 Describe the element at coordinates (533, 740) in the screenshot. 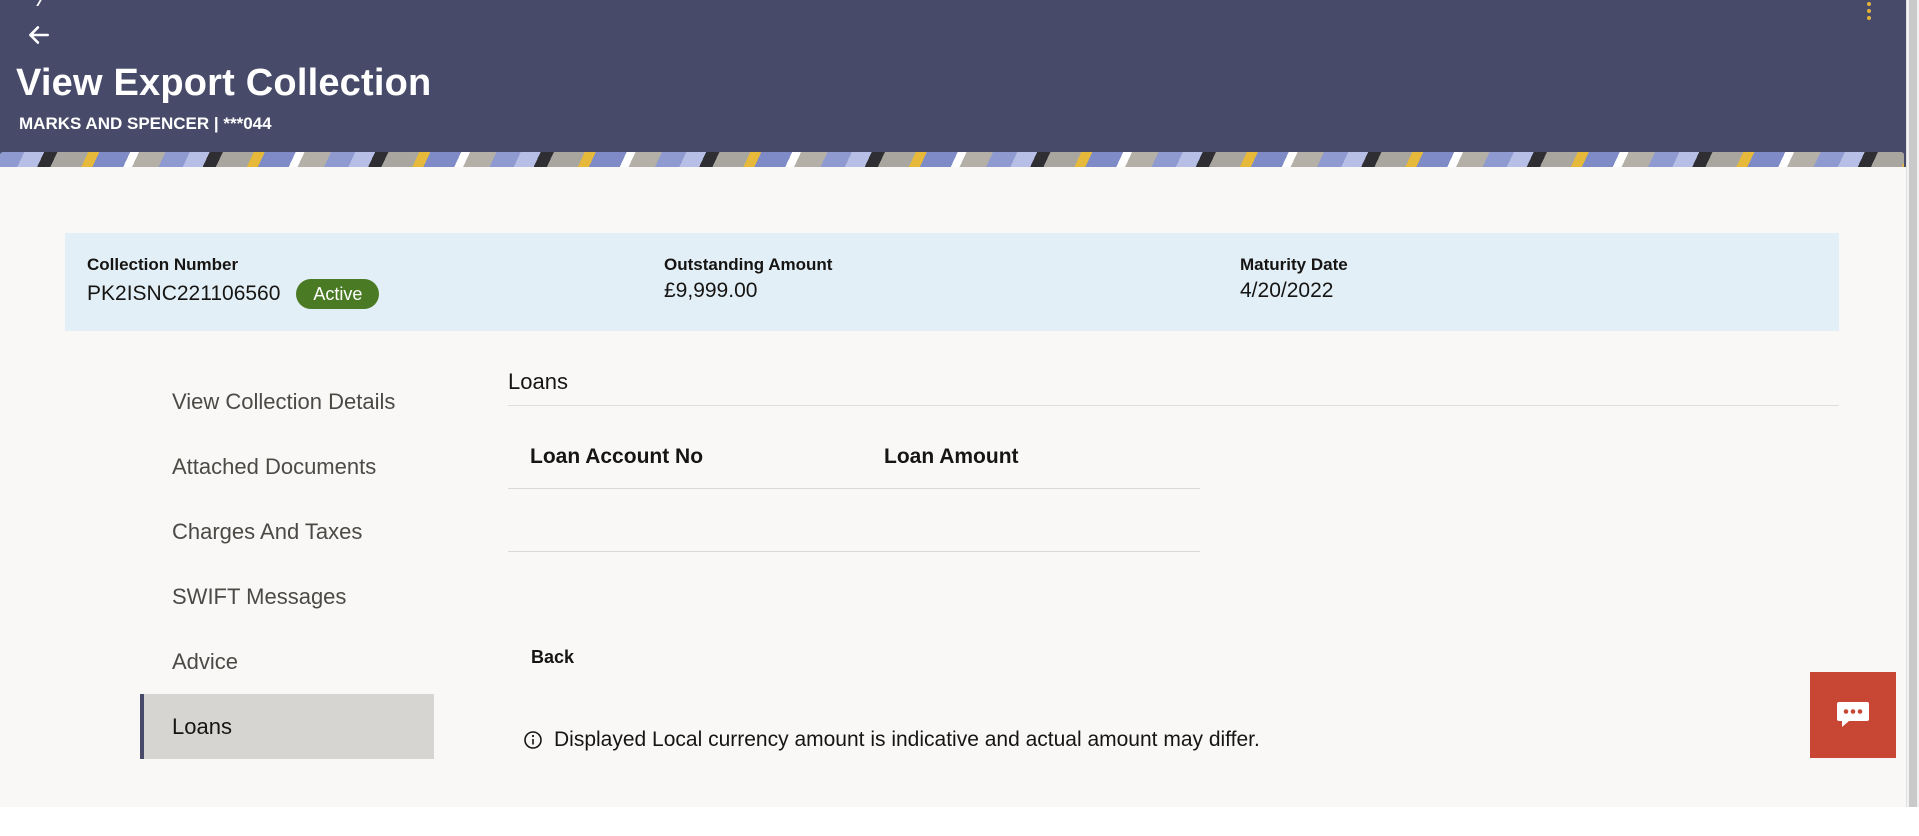

I see `info-icon` at that location.